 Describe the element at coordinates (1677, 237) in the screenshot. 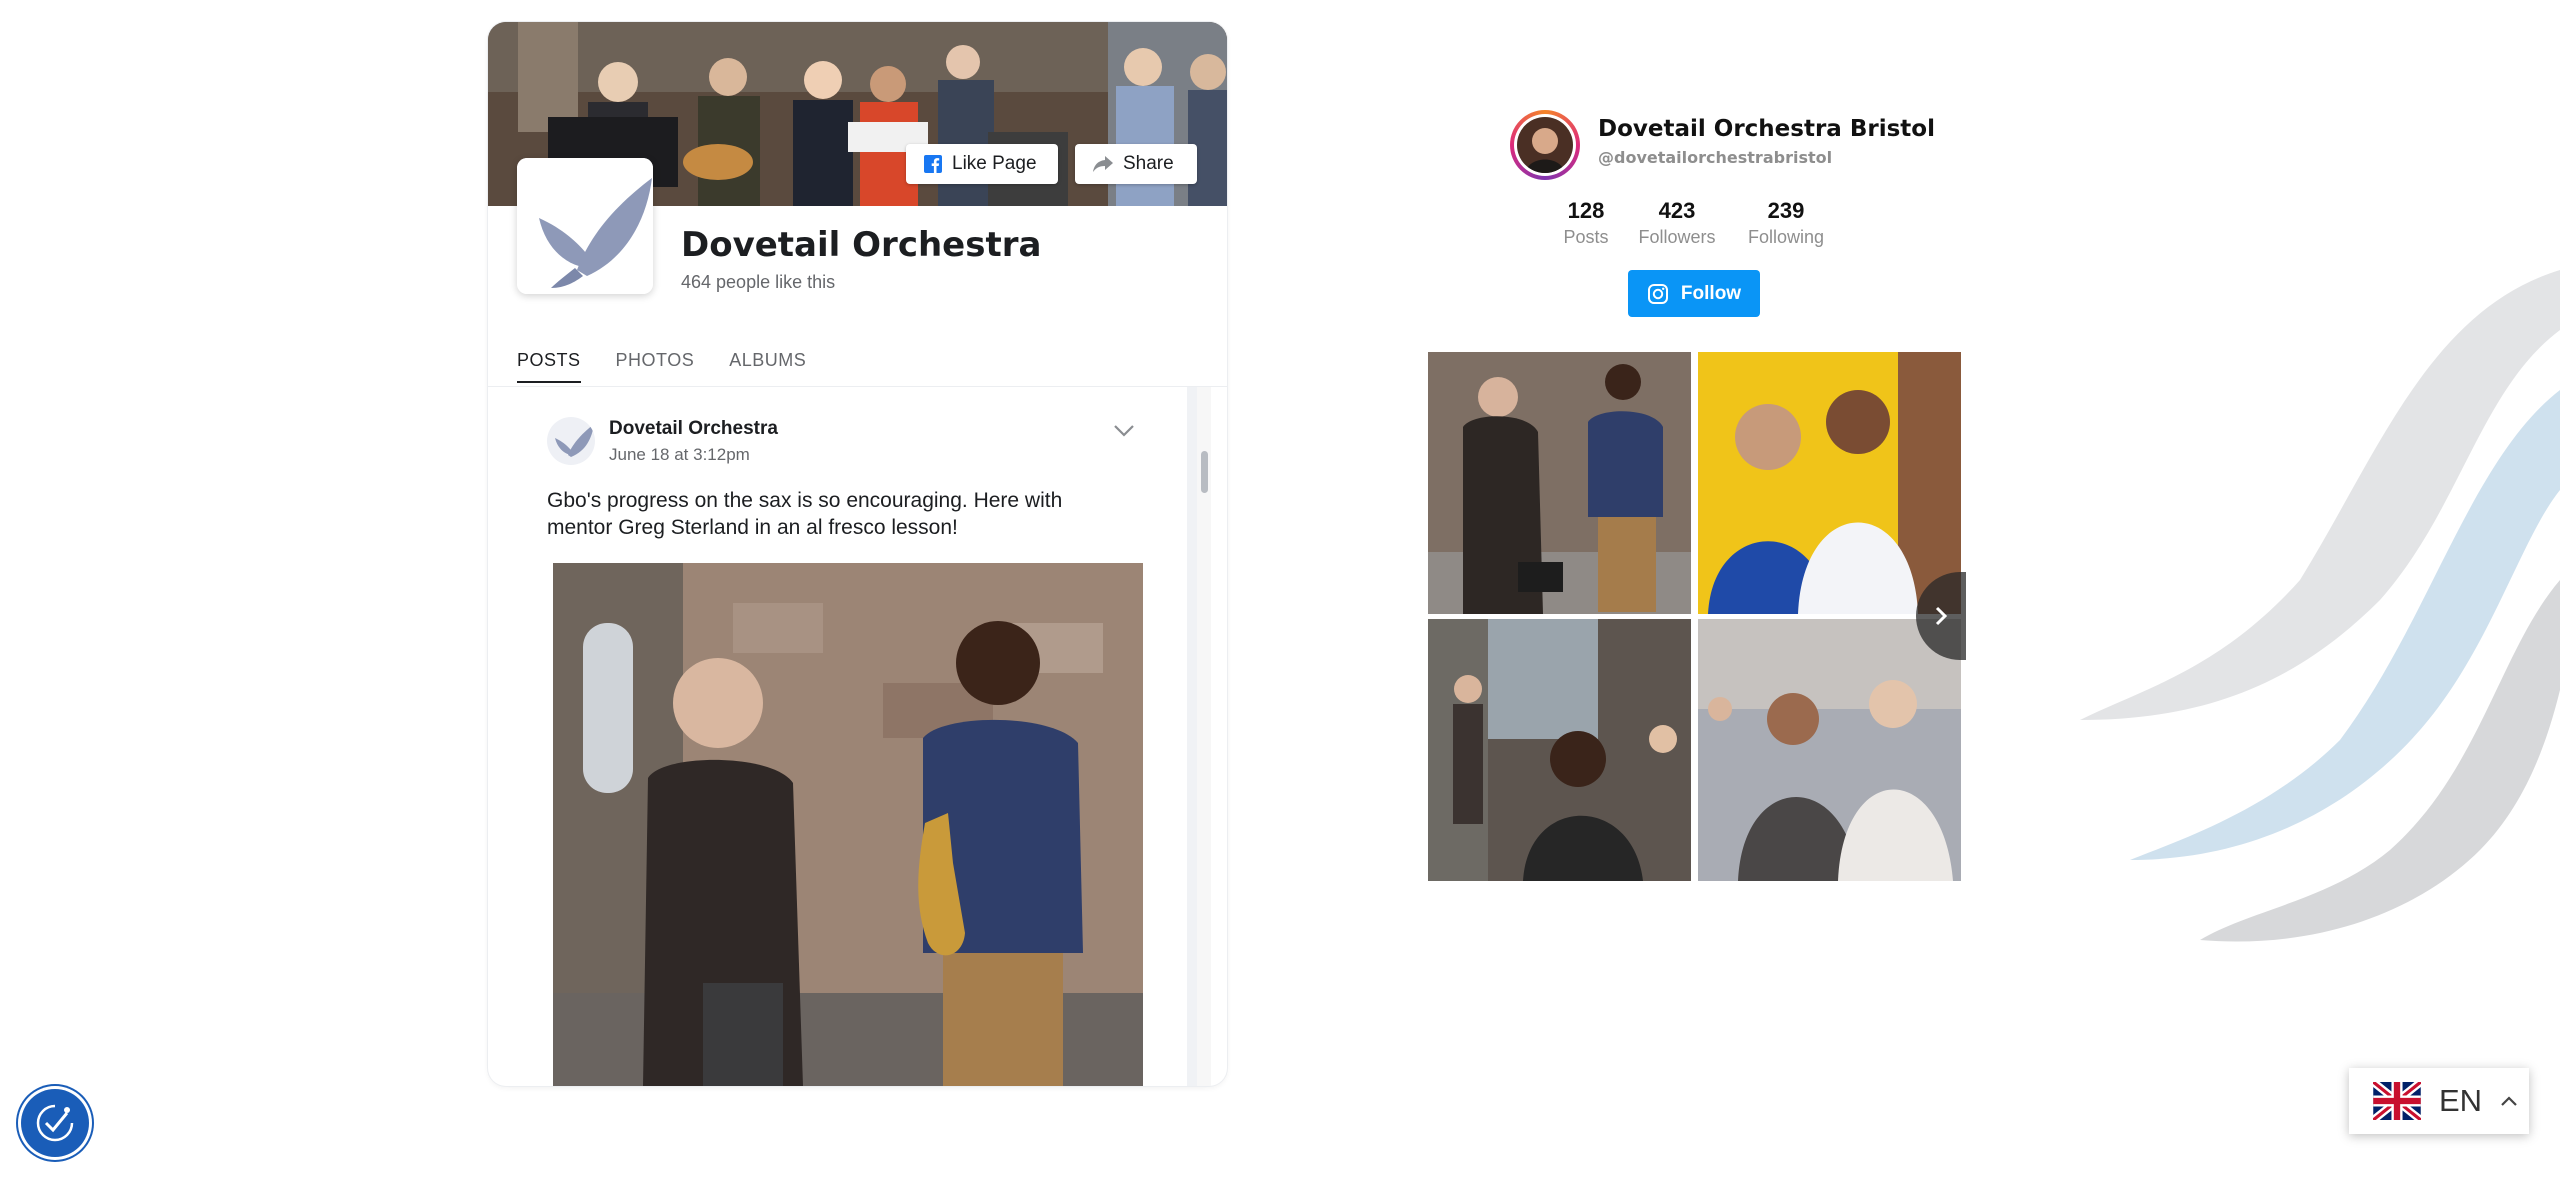

I see `stat-label: Followers` at that location.